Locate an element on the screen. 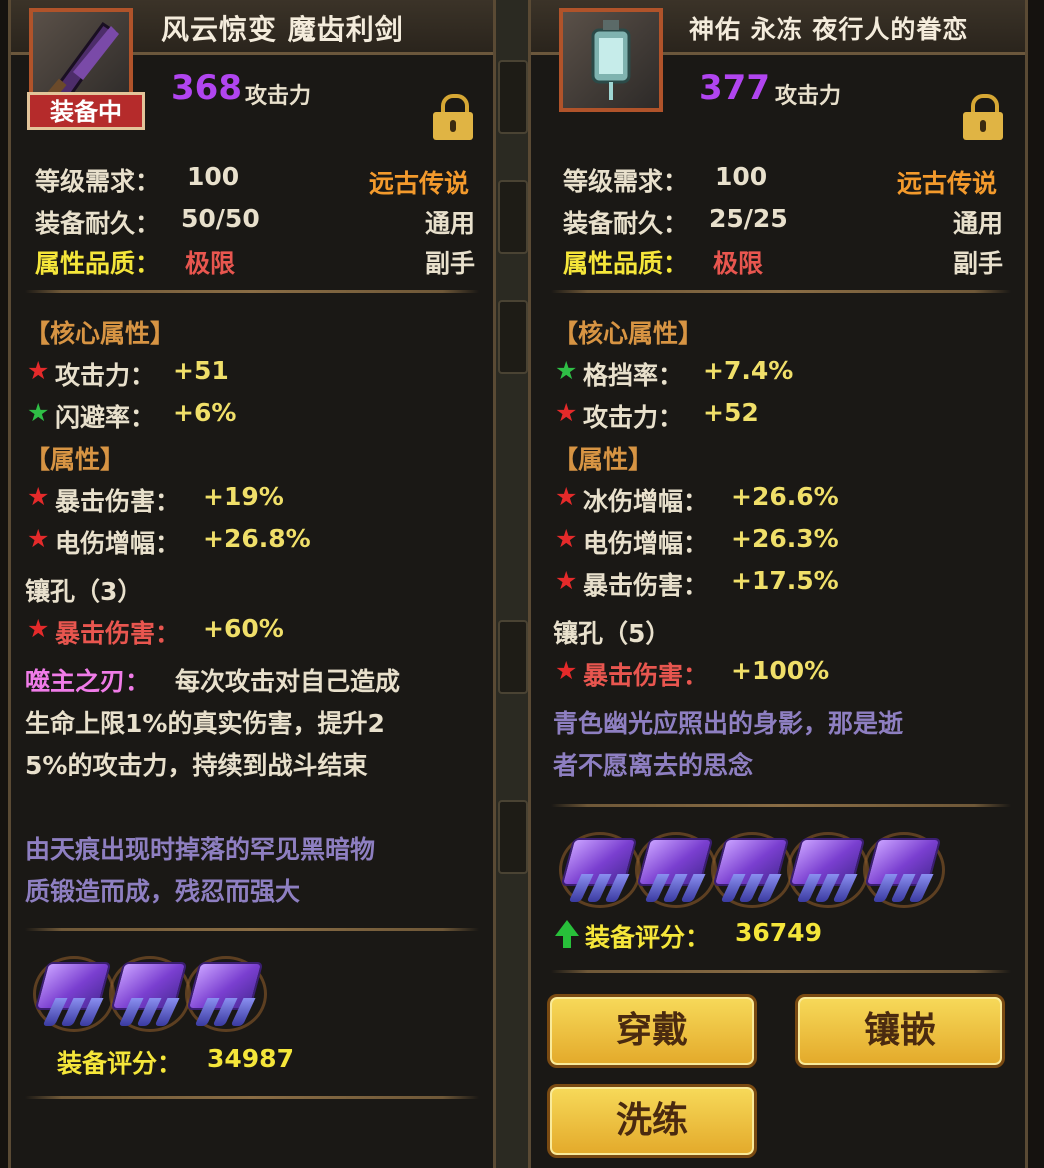 The width and height of the screenshot is (1044, 1168). item-title: 风云惊变 魔齿利剑 is located at coordinates (282, 29).